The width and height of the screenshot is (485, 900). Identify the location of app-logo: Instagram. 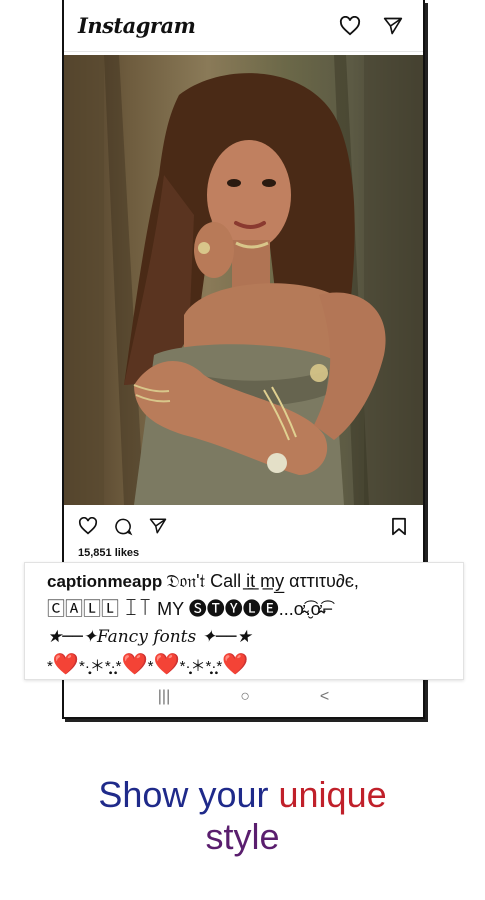
(137, 25).